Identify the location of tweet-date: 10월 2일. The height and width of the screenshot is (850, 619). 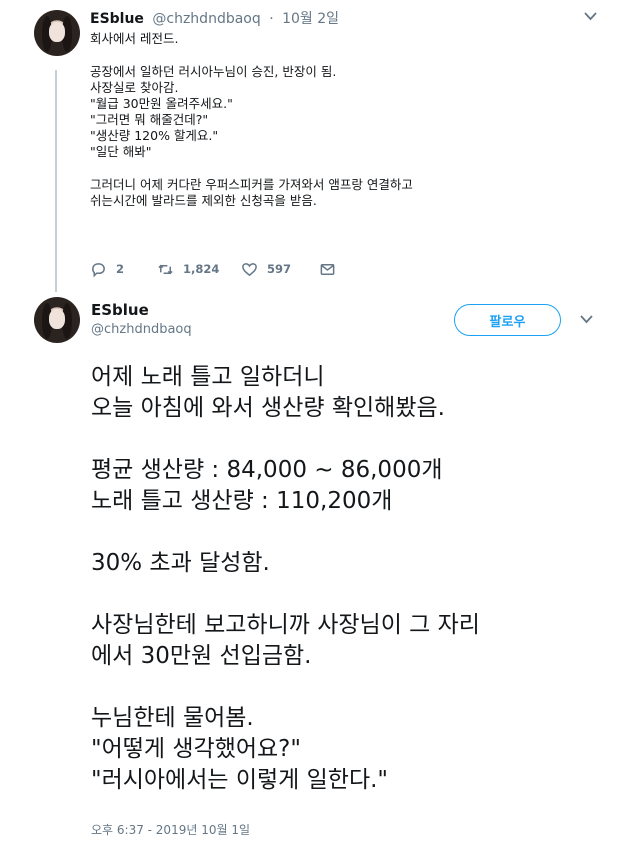
(310, 19).